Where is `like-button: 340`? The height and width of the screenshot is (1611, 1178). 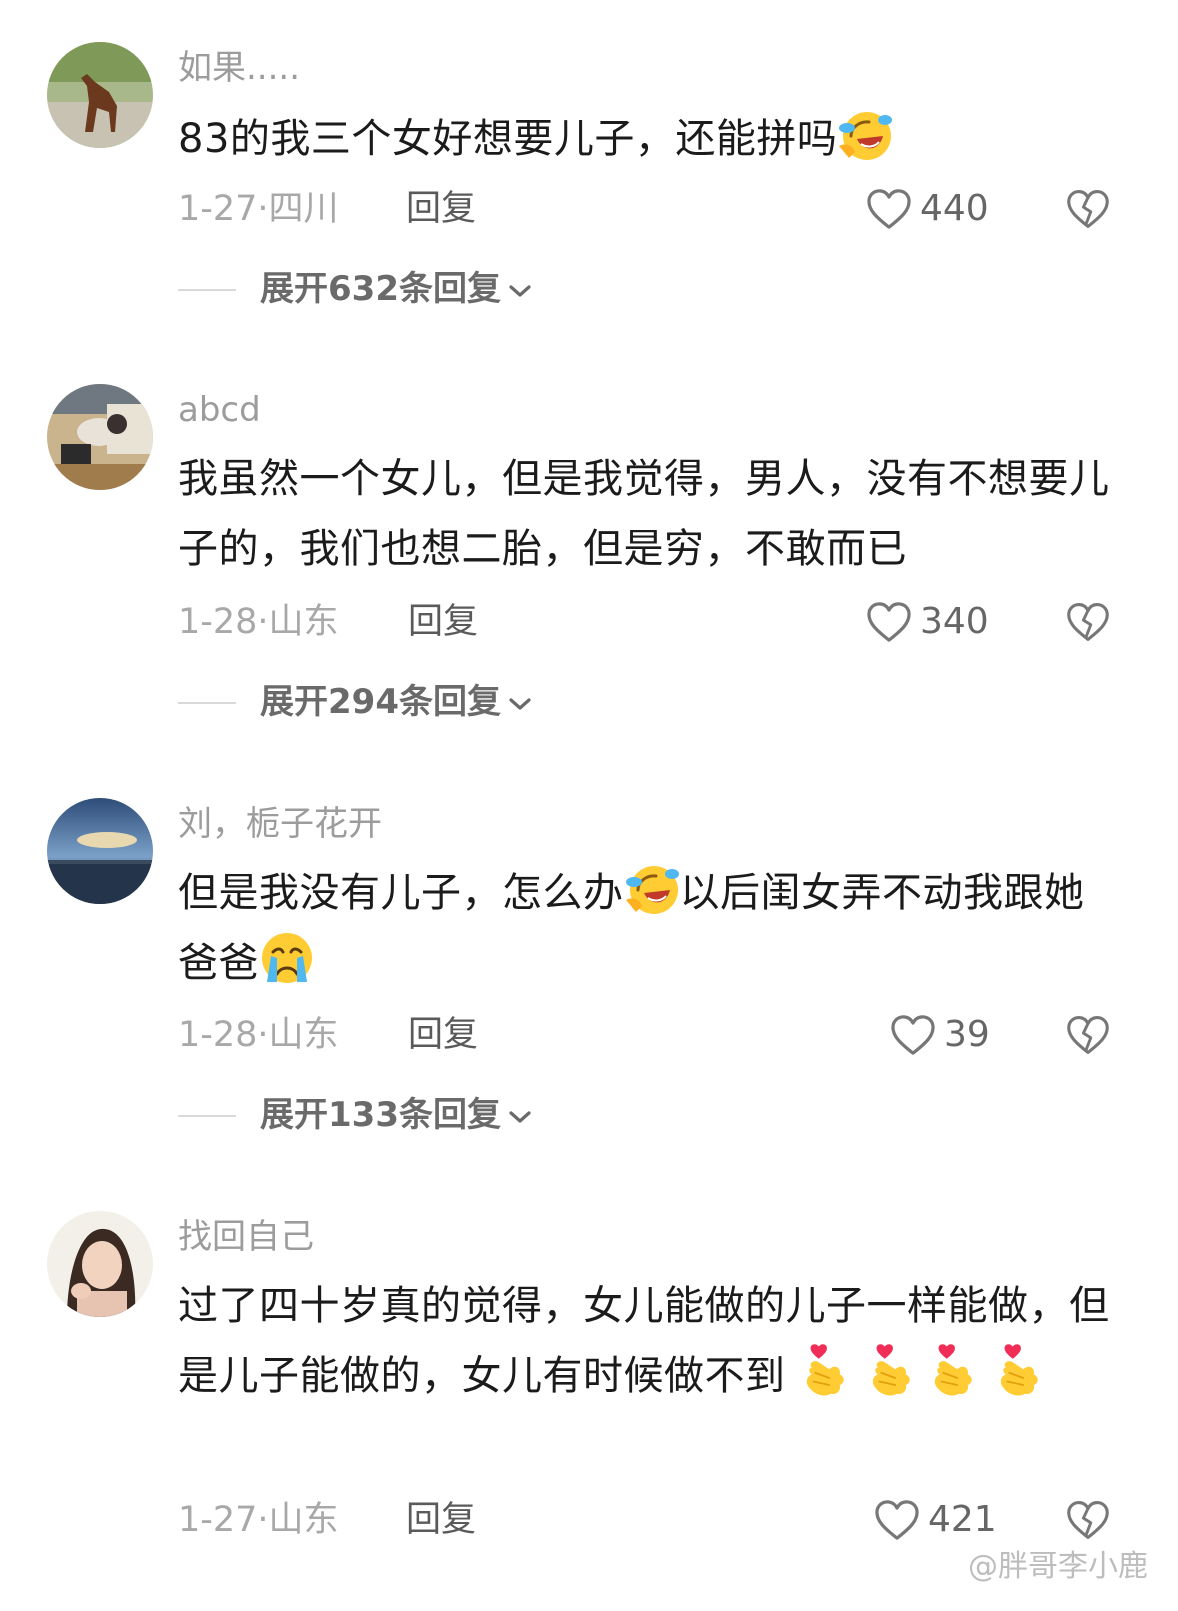 like-button: 340 is located at coordinates (927, 622).